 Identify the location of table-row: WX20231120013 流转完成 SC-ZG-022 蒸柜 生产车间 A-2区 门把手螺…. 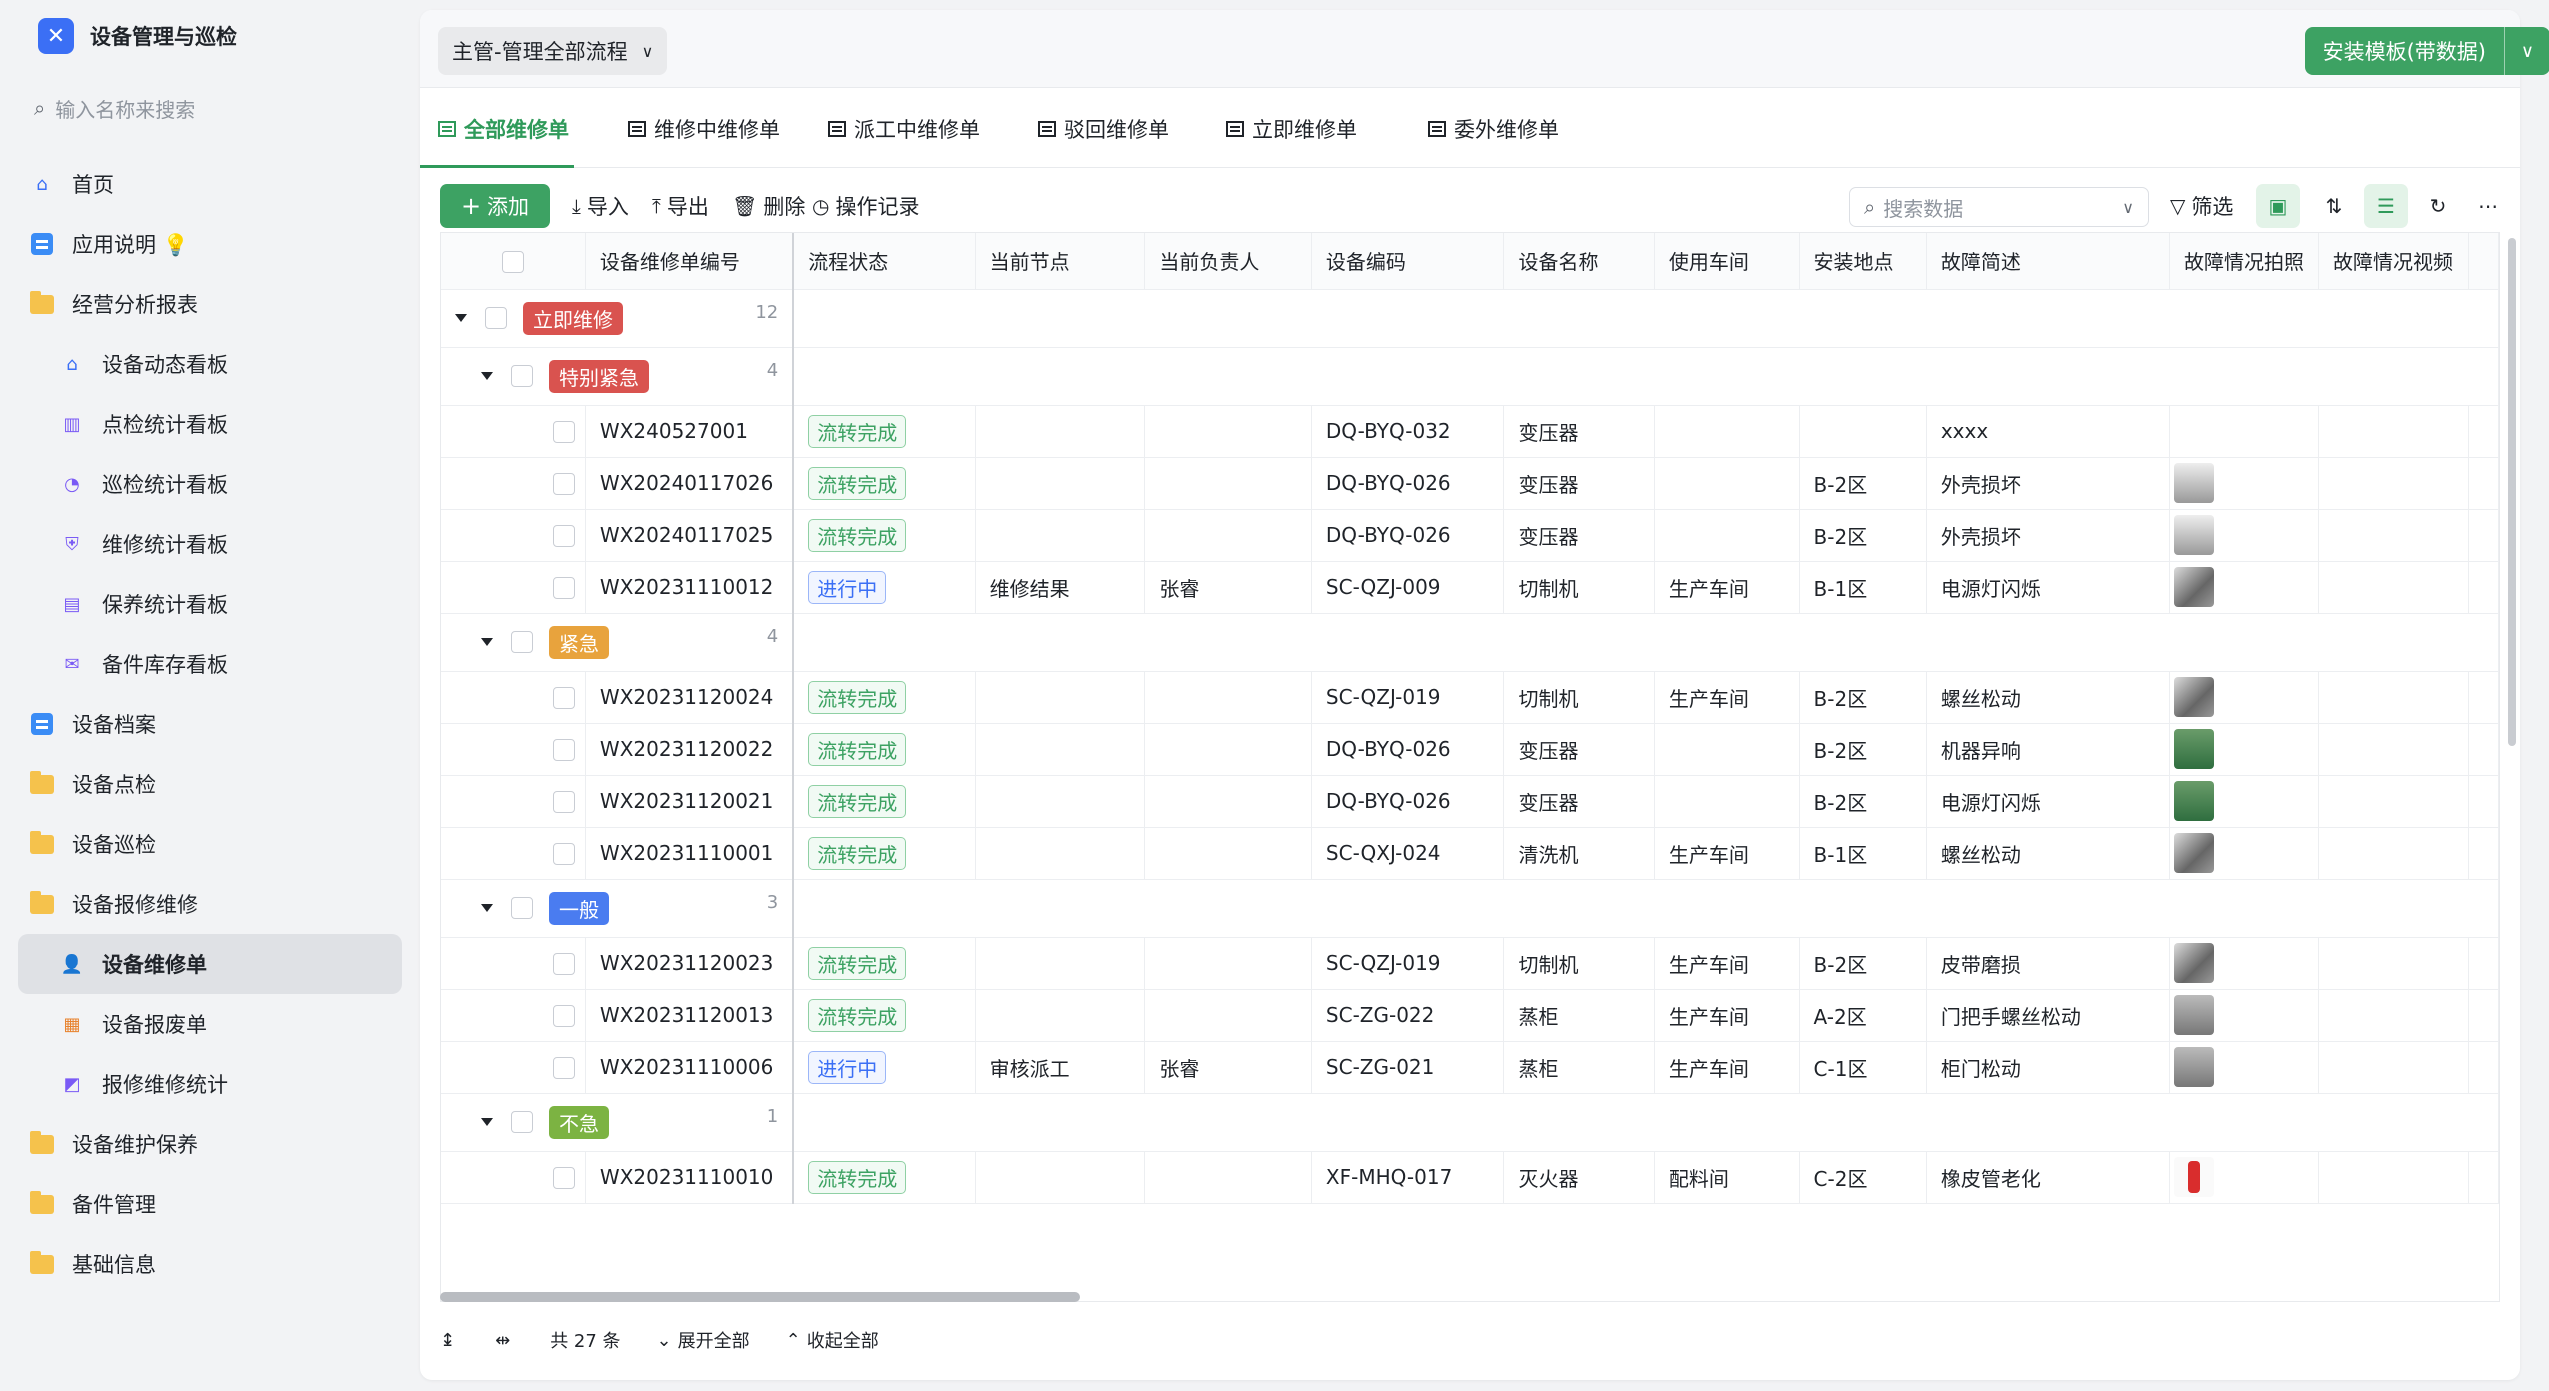
(1470, 1015).